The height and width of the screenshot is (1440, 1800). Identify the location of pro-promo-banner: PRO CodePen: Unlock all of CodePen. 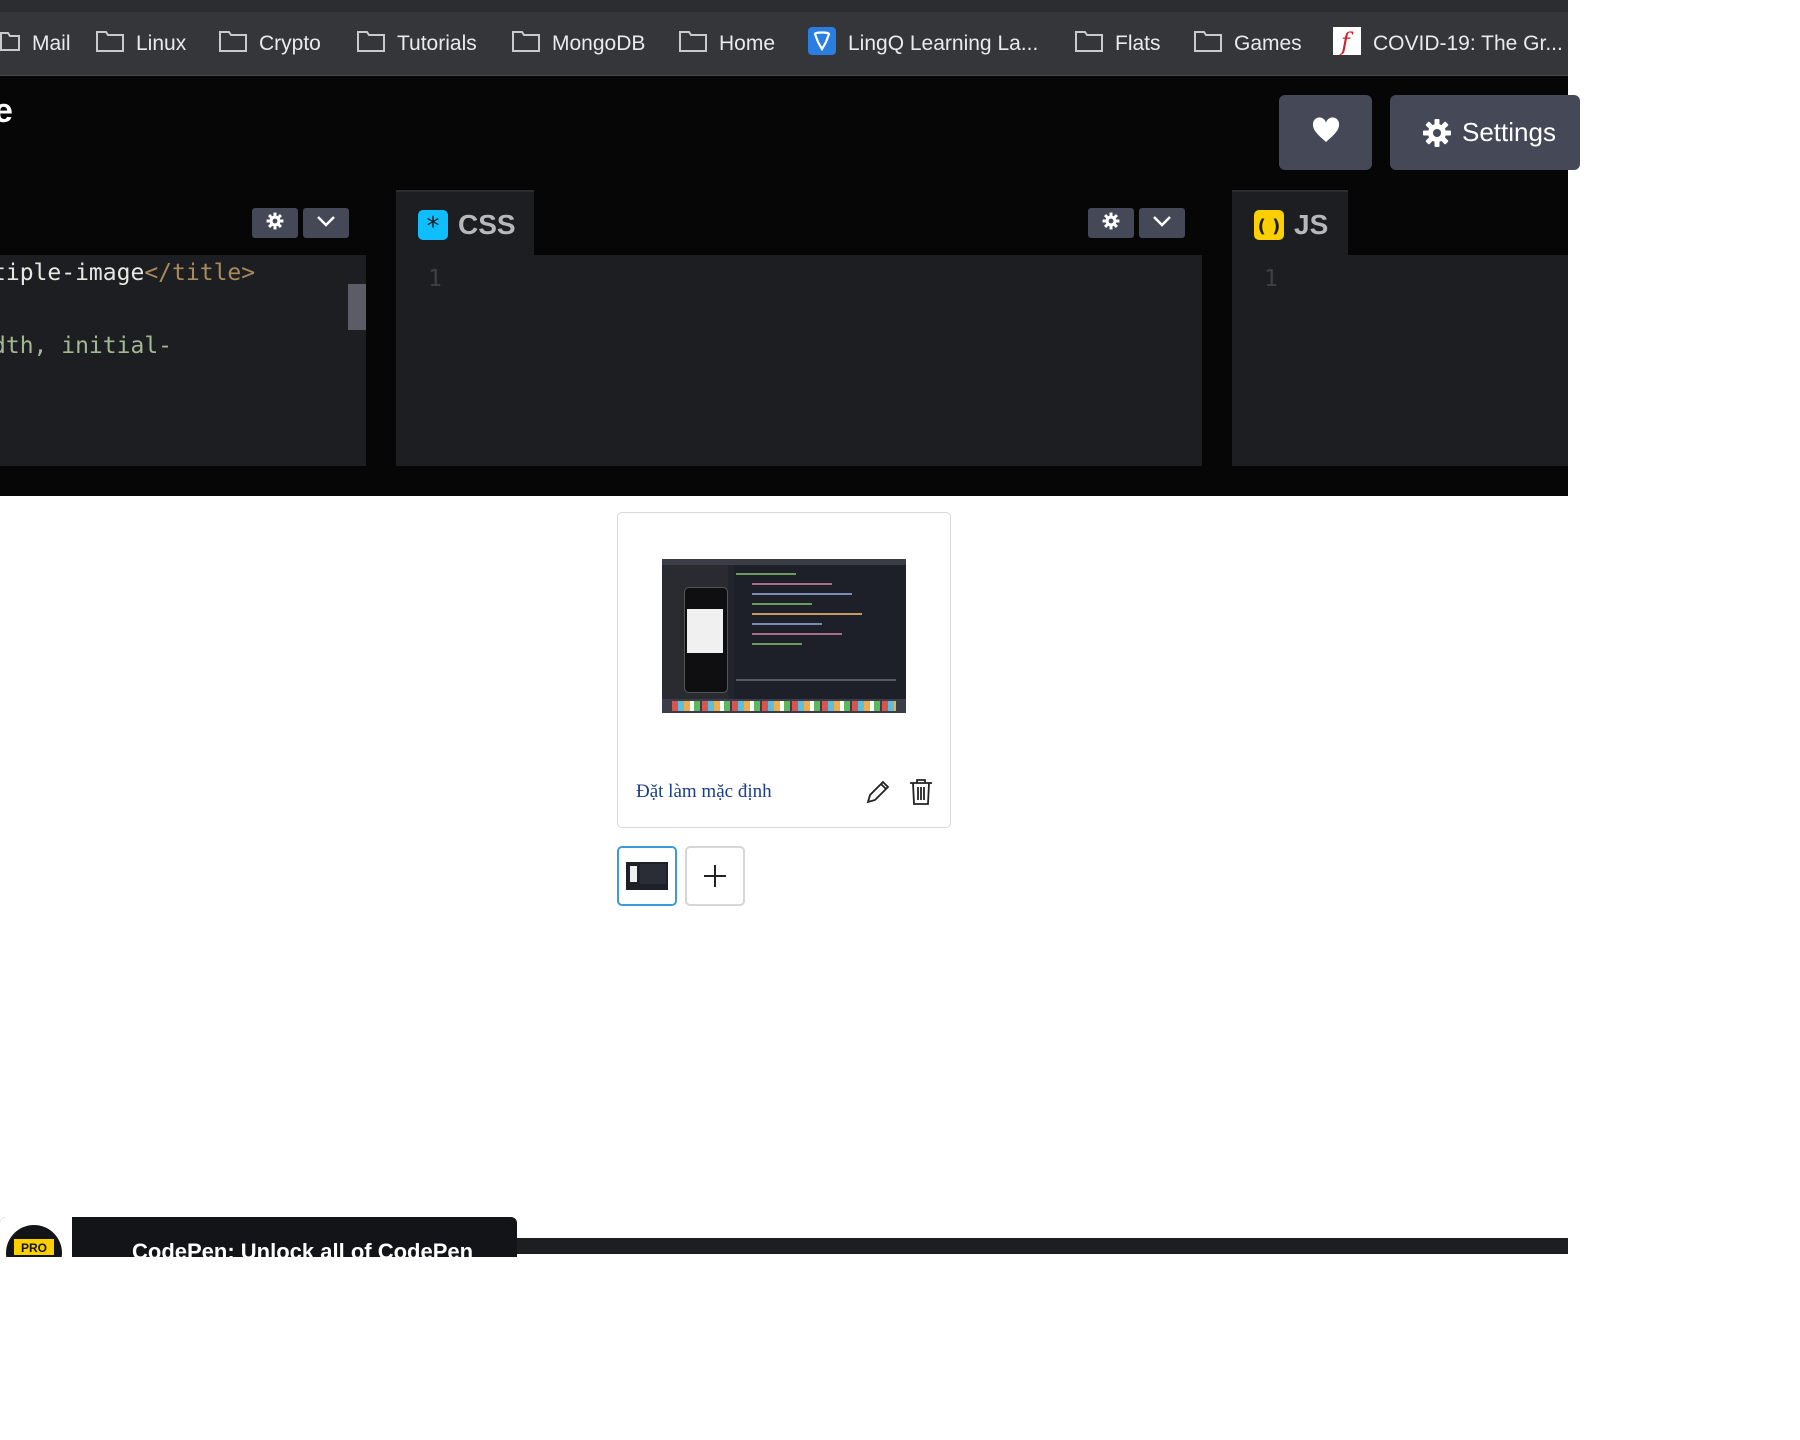
(258, 1237).